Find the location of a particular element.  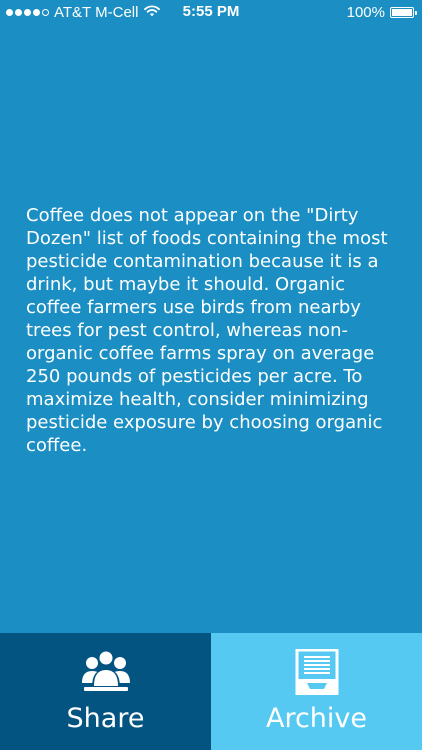

battery-percentage: 100% is located at coordinates (365, 12).